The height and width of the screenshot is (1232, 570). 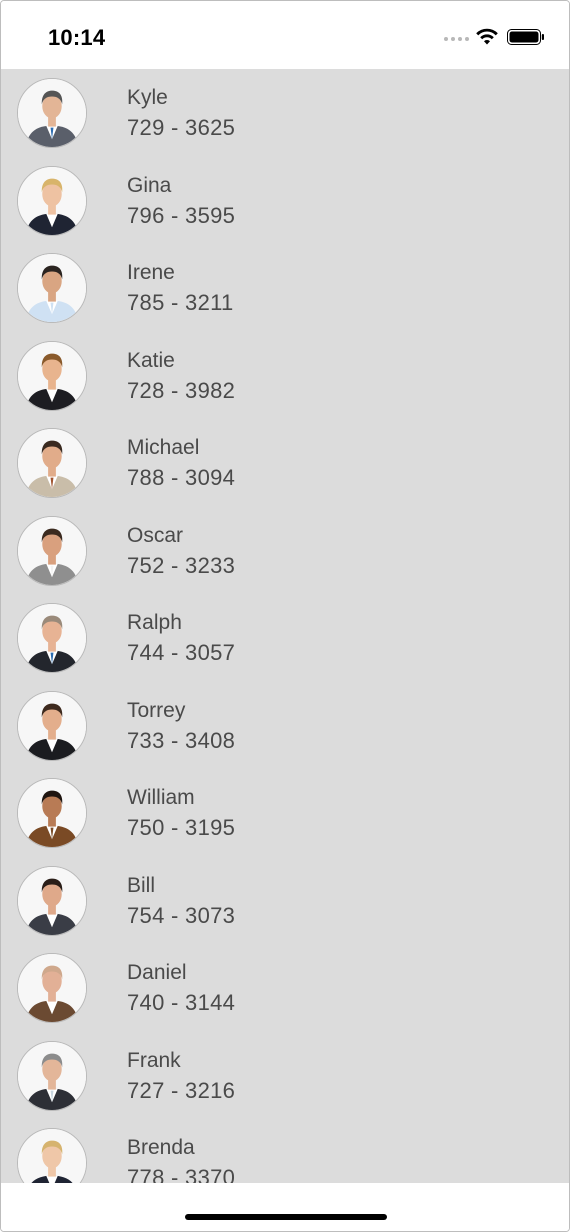 What do you see at coordinates (161, 1147) in the screenshot?
I see `contact-name: Brenda` at bounding box center [161, 1147].